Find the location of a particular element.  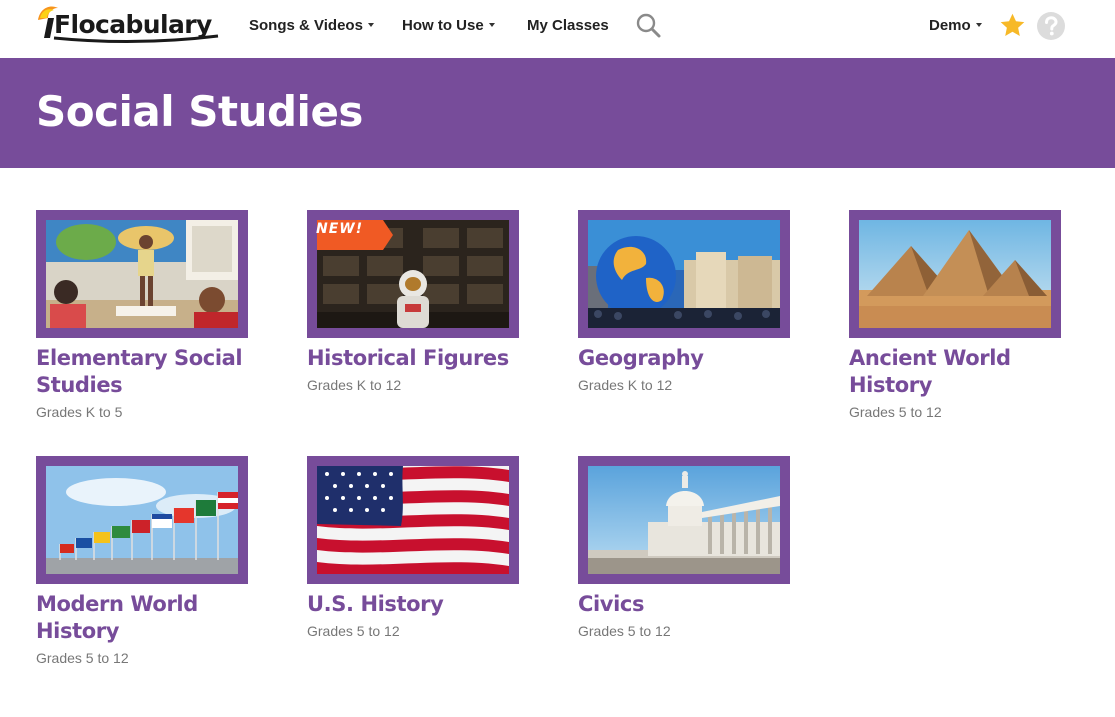

capitol-image is located at coordinates (684, 520).